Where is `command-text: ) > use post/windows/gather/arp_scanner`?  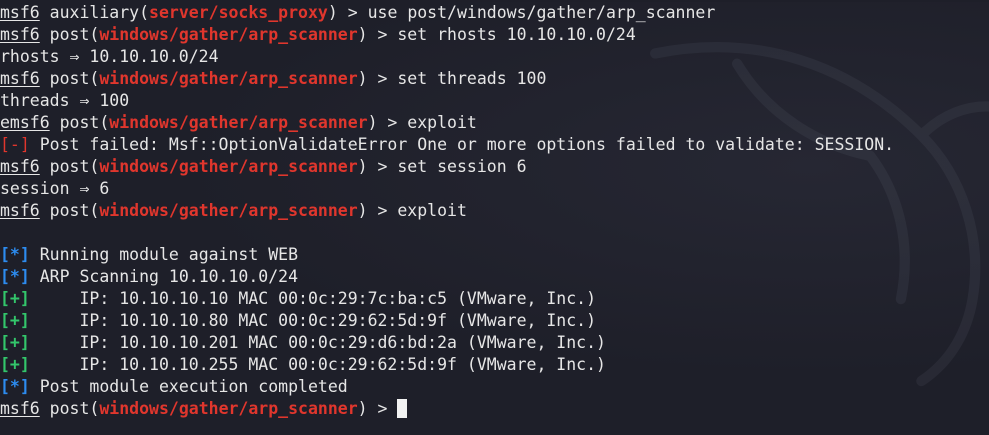
command-text: ) > use post/windows/gather/arp_scanner is located at coordinates (521, 12).